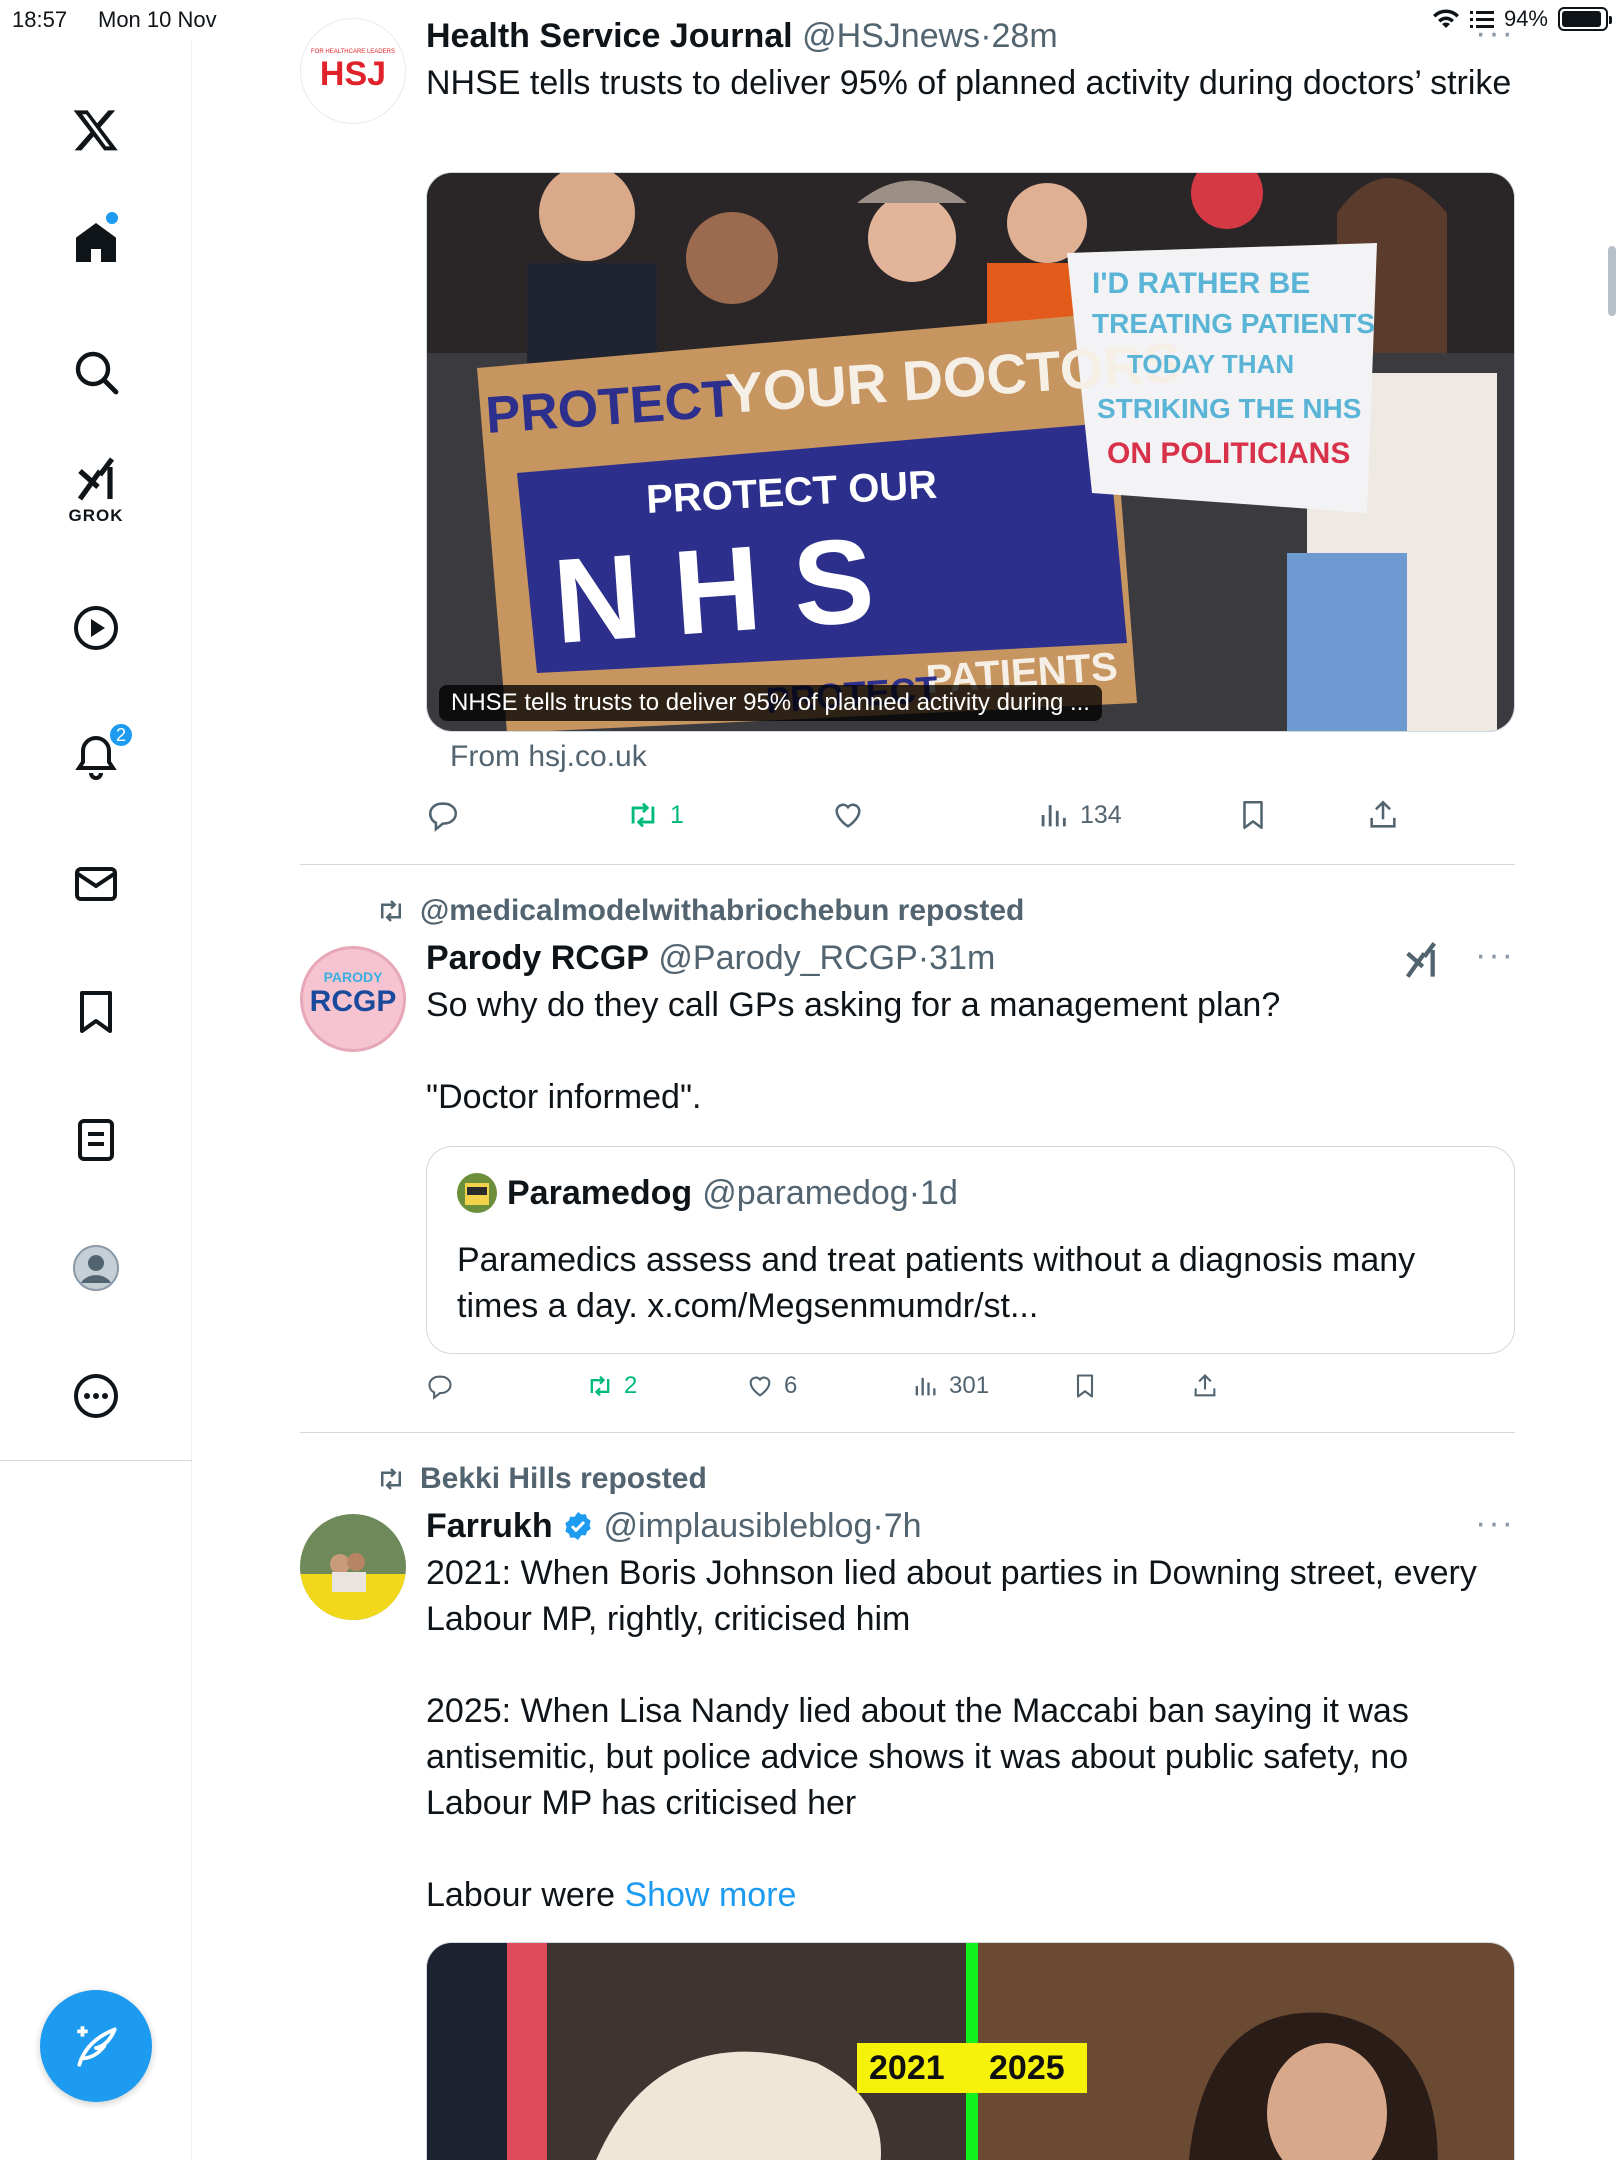 The image size is (1620, 2160). Describe the element at coordinates (96, 884) in the screenshot. I see `mail-icon` at that location.